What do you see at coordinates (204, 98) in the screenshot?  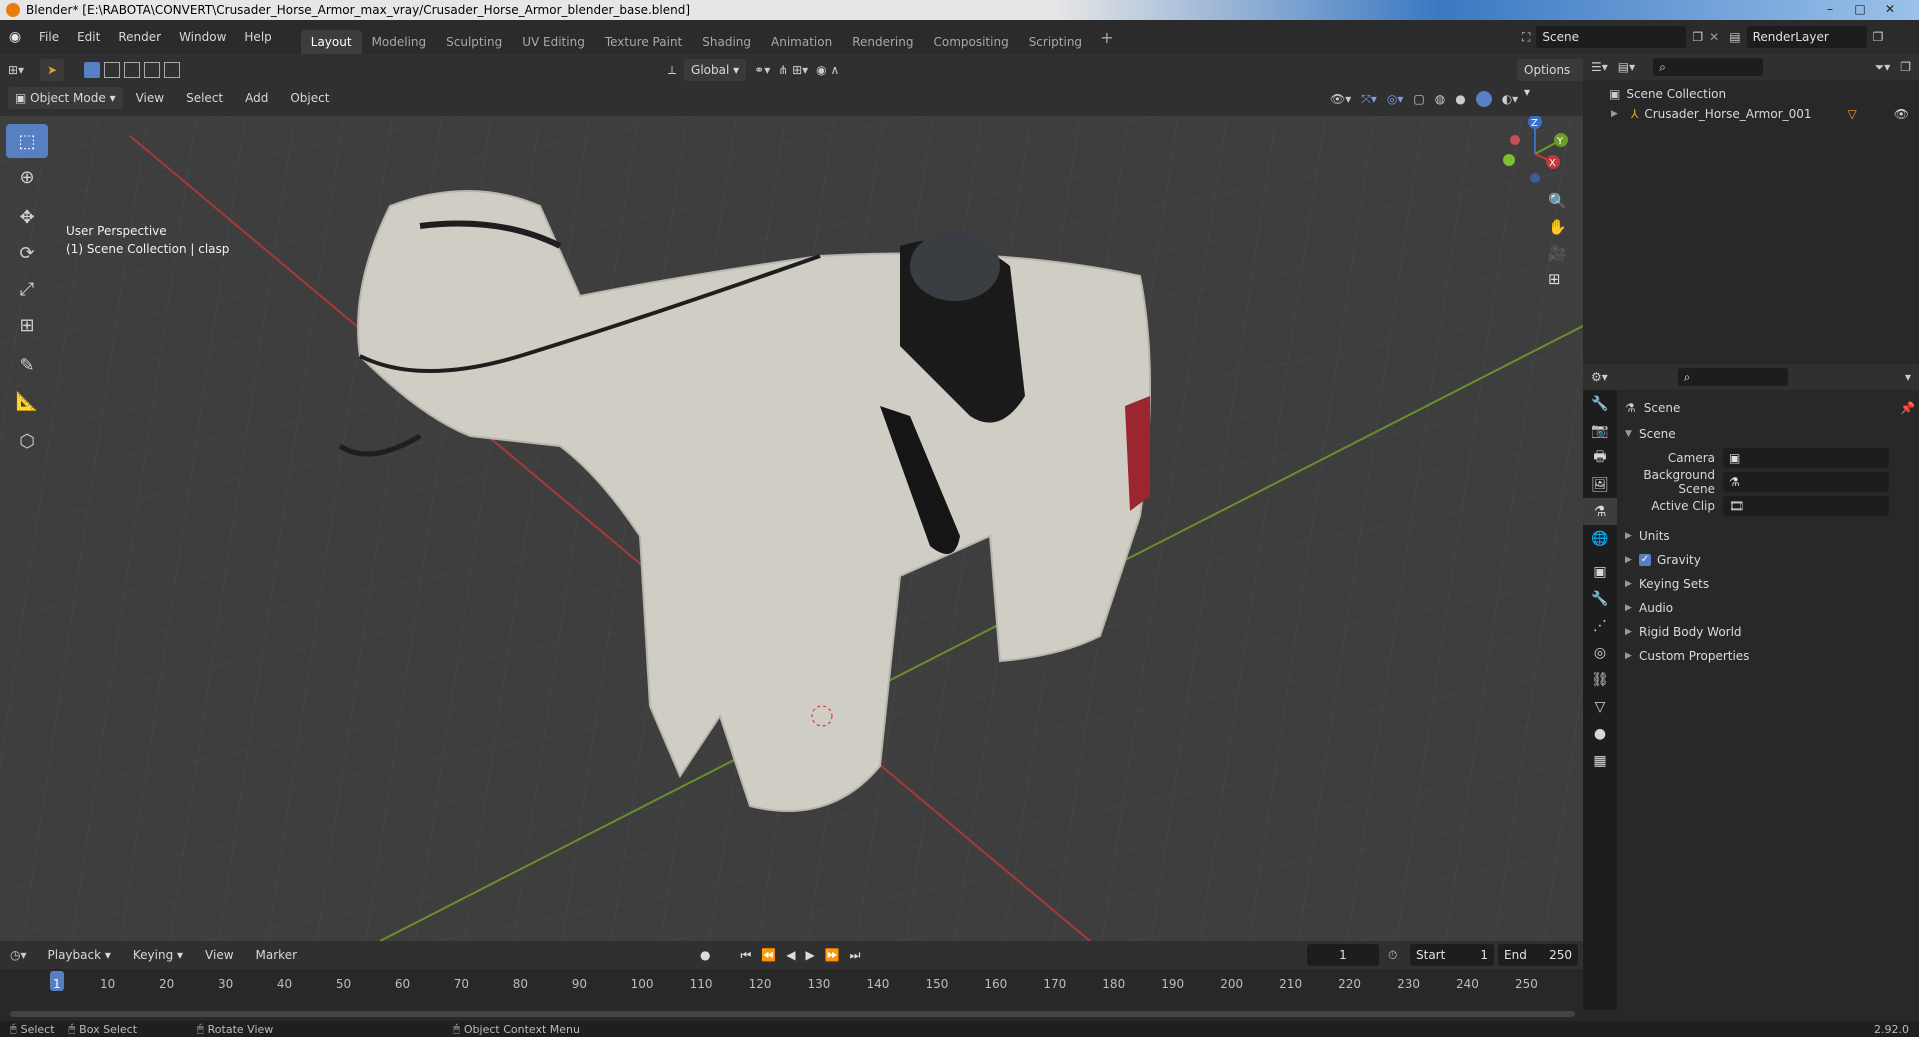 I see `viewport-menu-select: Select` at bounding box center [204, 98].